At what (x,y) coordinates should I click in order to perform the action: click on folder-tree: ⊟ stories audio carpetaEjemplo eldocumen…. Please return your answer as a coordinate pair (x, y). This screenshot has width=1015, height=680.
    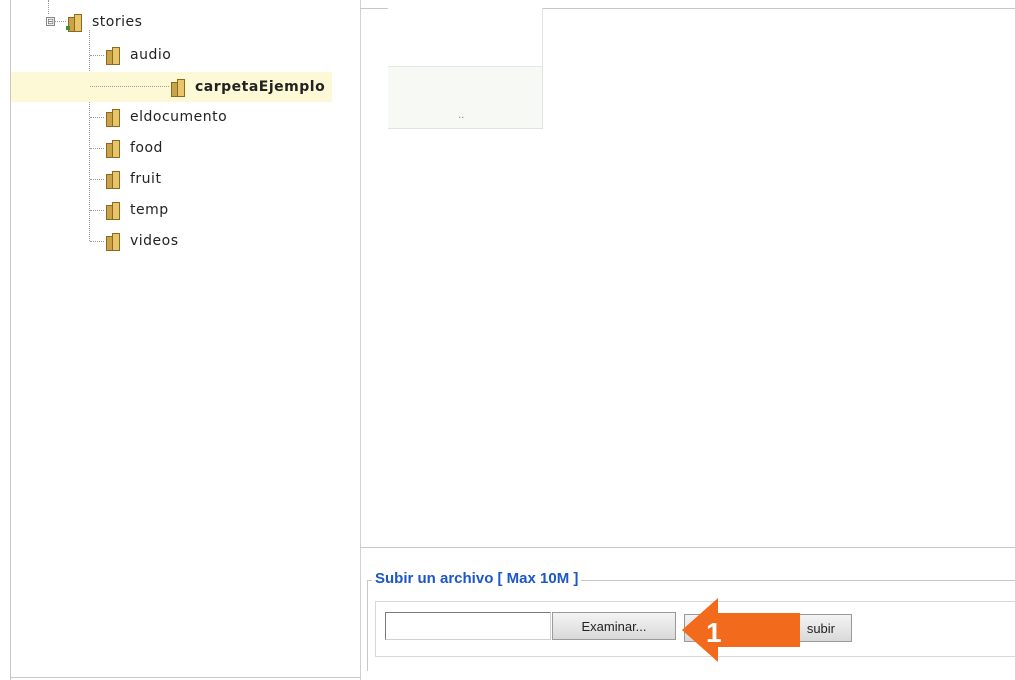
    Looking at the image, I should click on (180, 140).